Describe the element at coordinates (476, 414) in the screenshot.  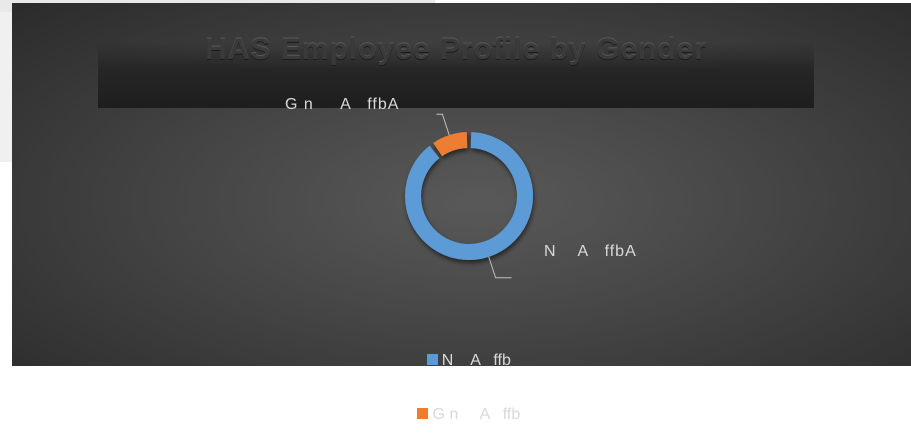
I see `legend-label-female: G n A ffb` at that location.